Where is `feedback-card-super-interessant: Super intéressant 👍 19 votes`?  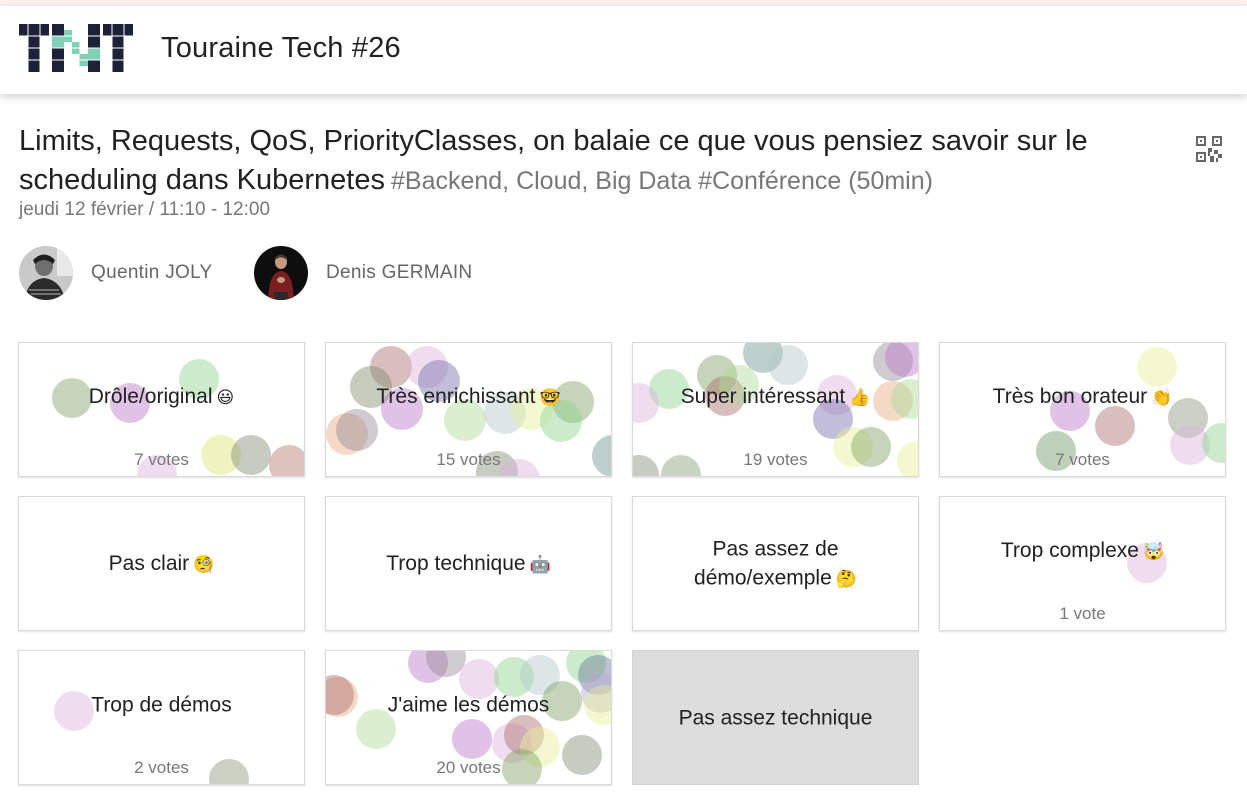 feedback-card-super-interessant: Super intéressant 👍 19 votes is located at coordinates (775, 409).